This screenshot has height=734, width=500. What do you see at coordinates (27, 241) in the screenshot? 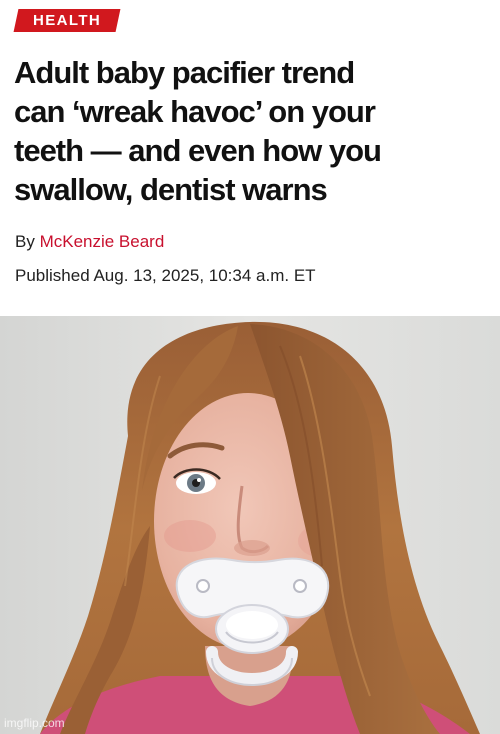
I see `byline-prefix: By` at bounding box center [27, 241].